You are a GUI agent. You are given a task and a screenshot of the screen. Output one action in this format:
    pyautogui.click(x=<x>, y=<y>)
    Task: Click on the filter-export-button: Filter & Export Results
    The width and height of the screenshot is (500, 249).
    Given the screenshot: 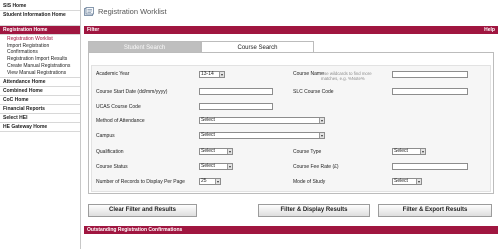 What is the action you would take?
    pyautogui.click(x=435, y=210)
    